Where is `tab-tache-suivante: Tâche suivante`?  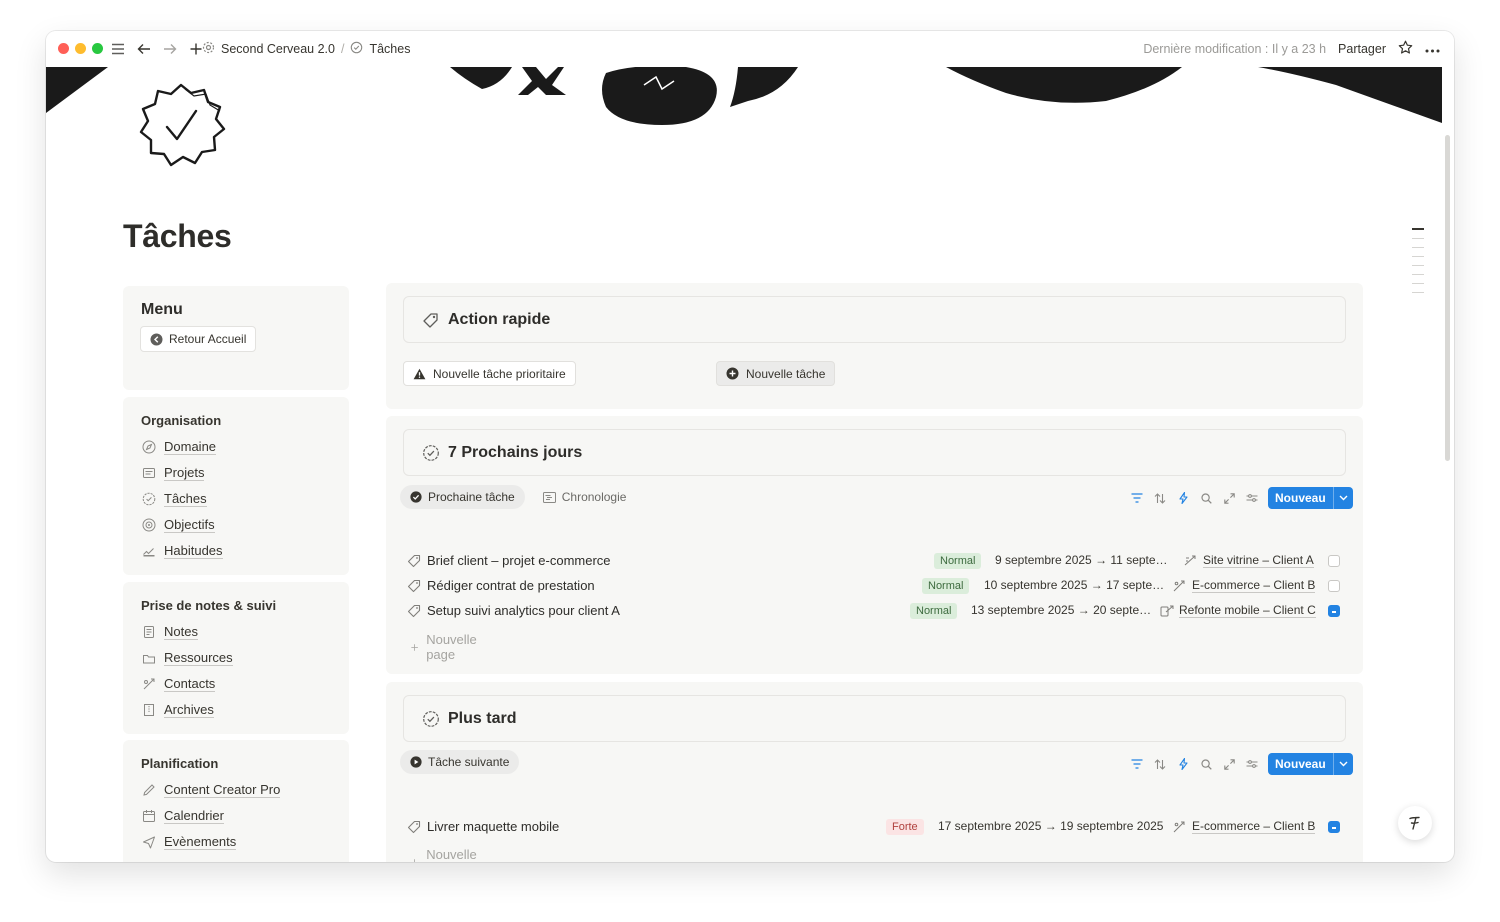
tab-tache-suivante: Tâche suivante is located at coordinates (460, 762).